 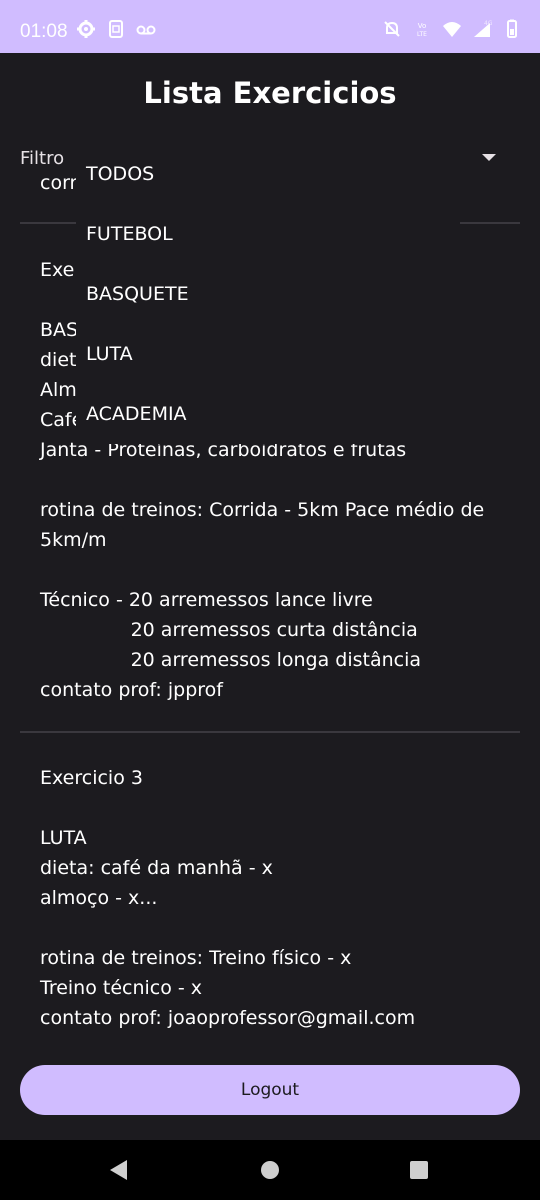 What do you see at coordinates (121, 988) in the screenshot?
I see `exercise-technical: Treino técnico - x` at bounding box center [121, 988].